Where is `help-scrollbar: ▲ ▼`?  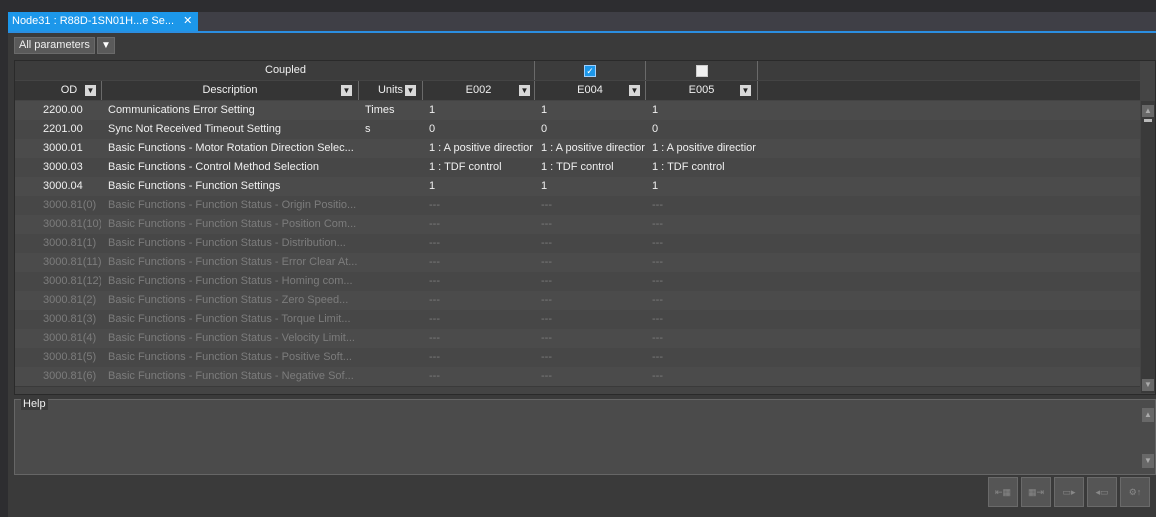 help-scrollbar: ▲ ▼ is located at coordinates (1148, 440).